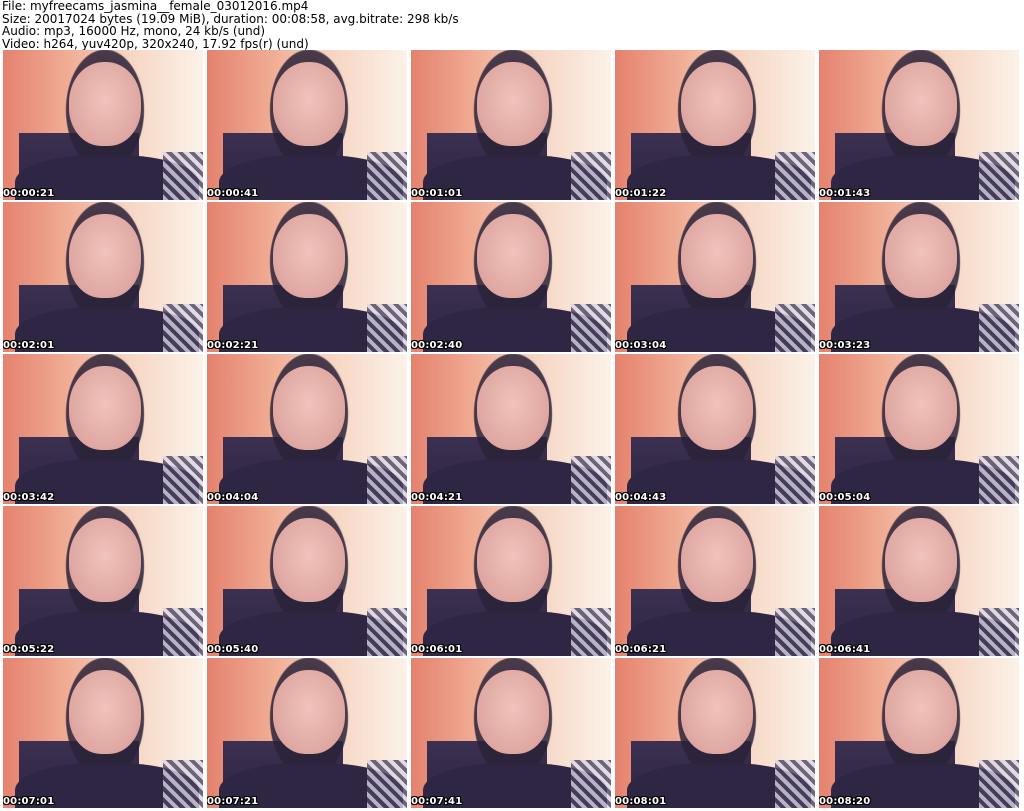 This screenshot has width=1024, height=811. What do you see at coordinates (437, 801) in the screenshot?
I see `frame-timestamp: 00:07:41` at bounding box center [437, 801].